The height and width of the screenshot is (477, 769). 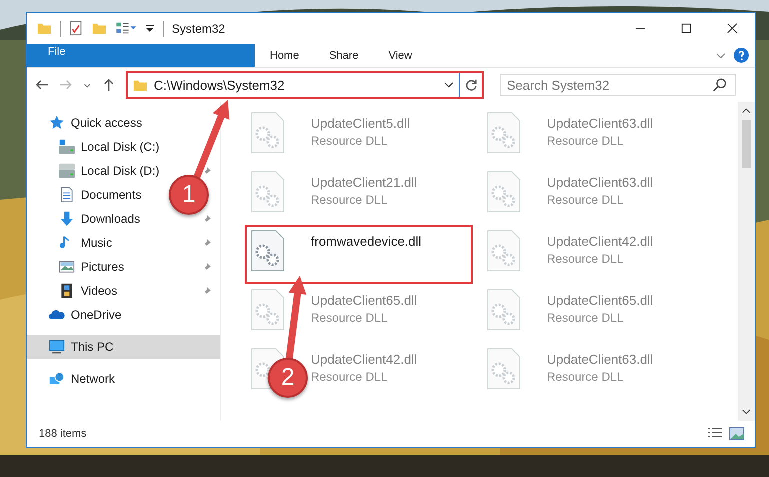 I want to click on ribbon-tab: Share, so click(x=344, y=55).